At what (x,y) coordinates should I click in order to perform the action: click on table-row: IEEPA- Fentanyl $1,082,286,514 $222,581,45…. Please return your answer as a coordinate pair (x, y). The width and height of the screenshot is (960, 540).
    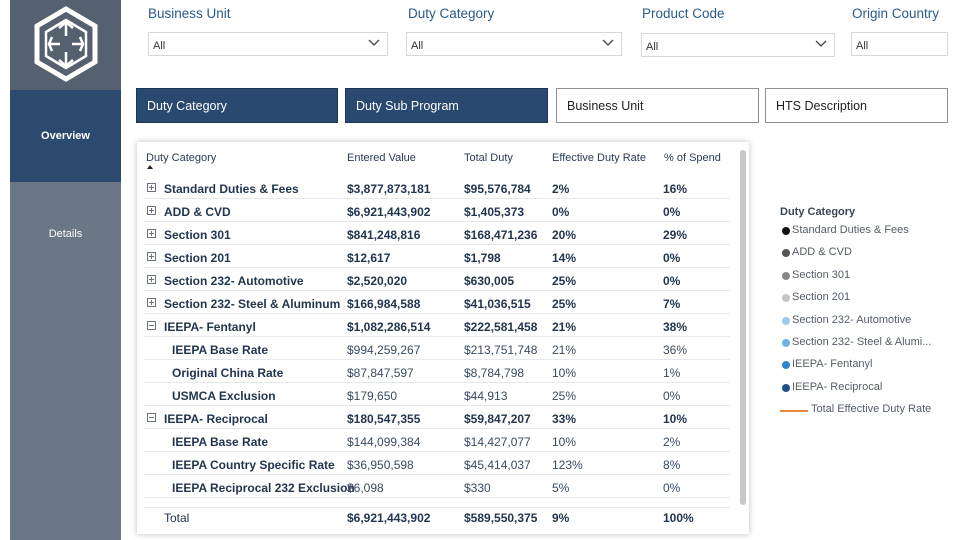
    Looking at the image, I should click on (437, 326).